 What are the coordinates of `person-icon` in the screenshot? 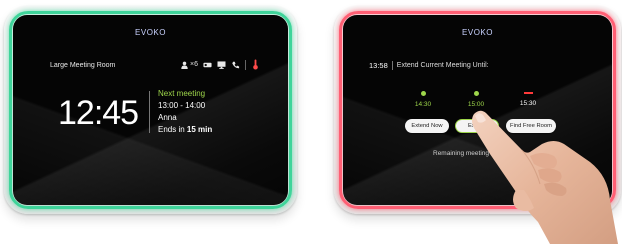 It's located at (184, 65).